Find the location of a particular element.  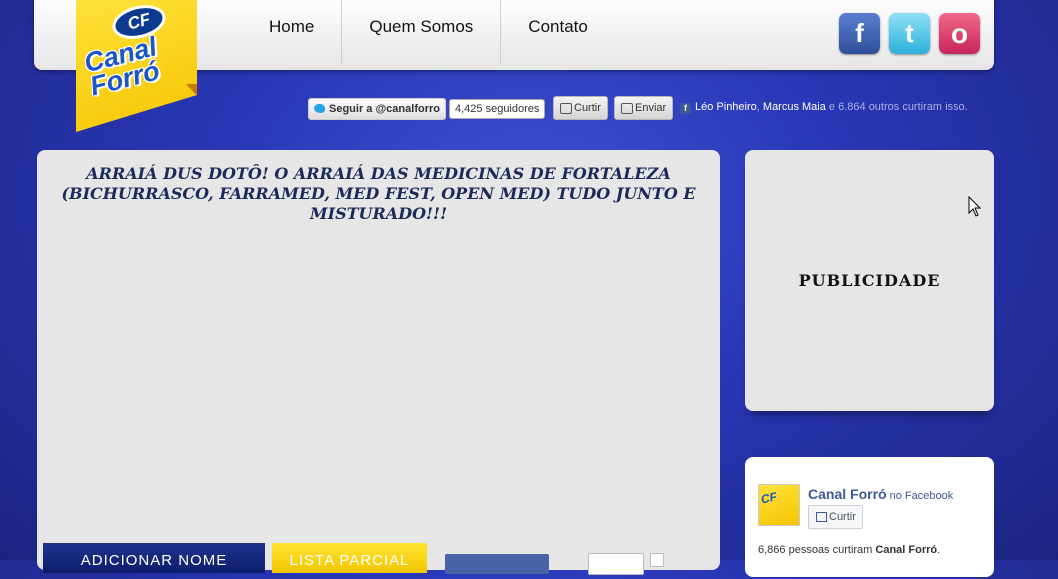

add-name-button: ADICIONAR NOME is located at coordinates (154, 558).